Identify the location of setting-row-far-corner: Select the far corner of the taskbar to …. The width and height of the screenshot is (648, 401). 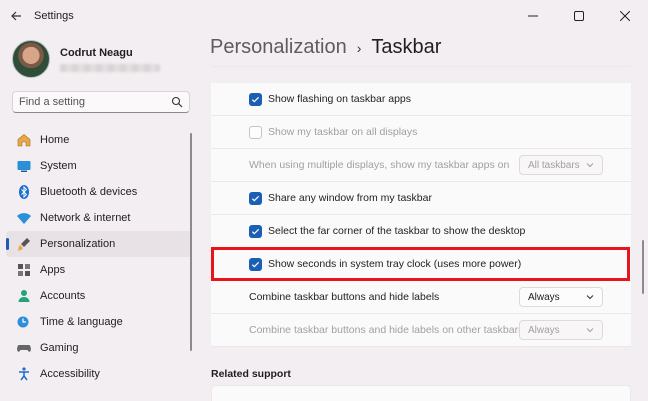
(421, 231).